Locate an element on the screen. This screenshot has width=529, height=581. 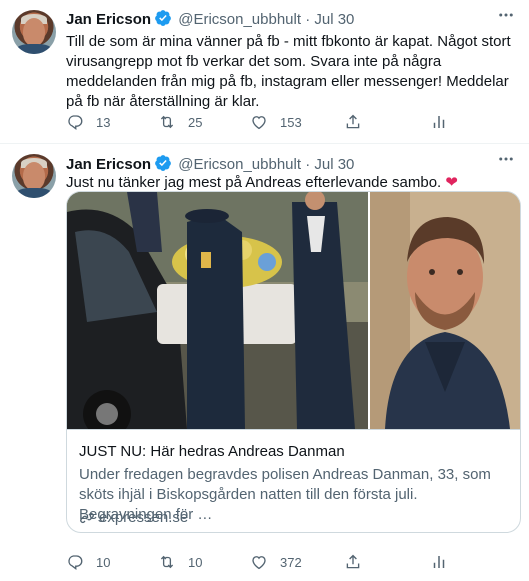
card-title: JUST NU: Här hedras Andreas Danman is located at coordinates (212, 452).